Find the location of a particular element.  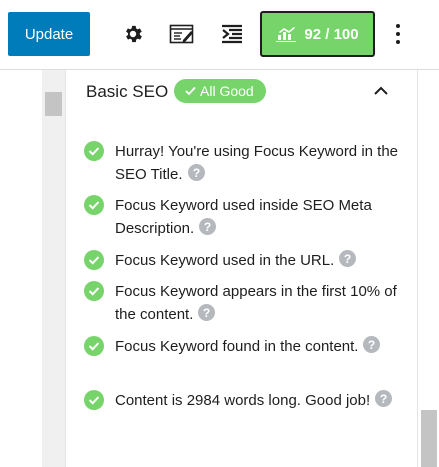

gear-icon is located at coordinates (133, 34).